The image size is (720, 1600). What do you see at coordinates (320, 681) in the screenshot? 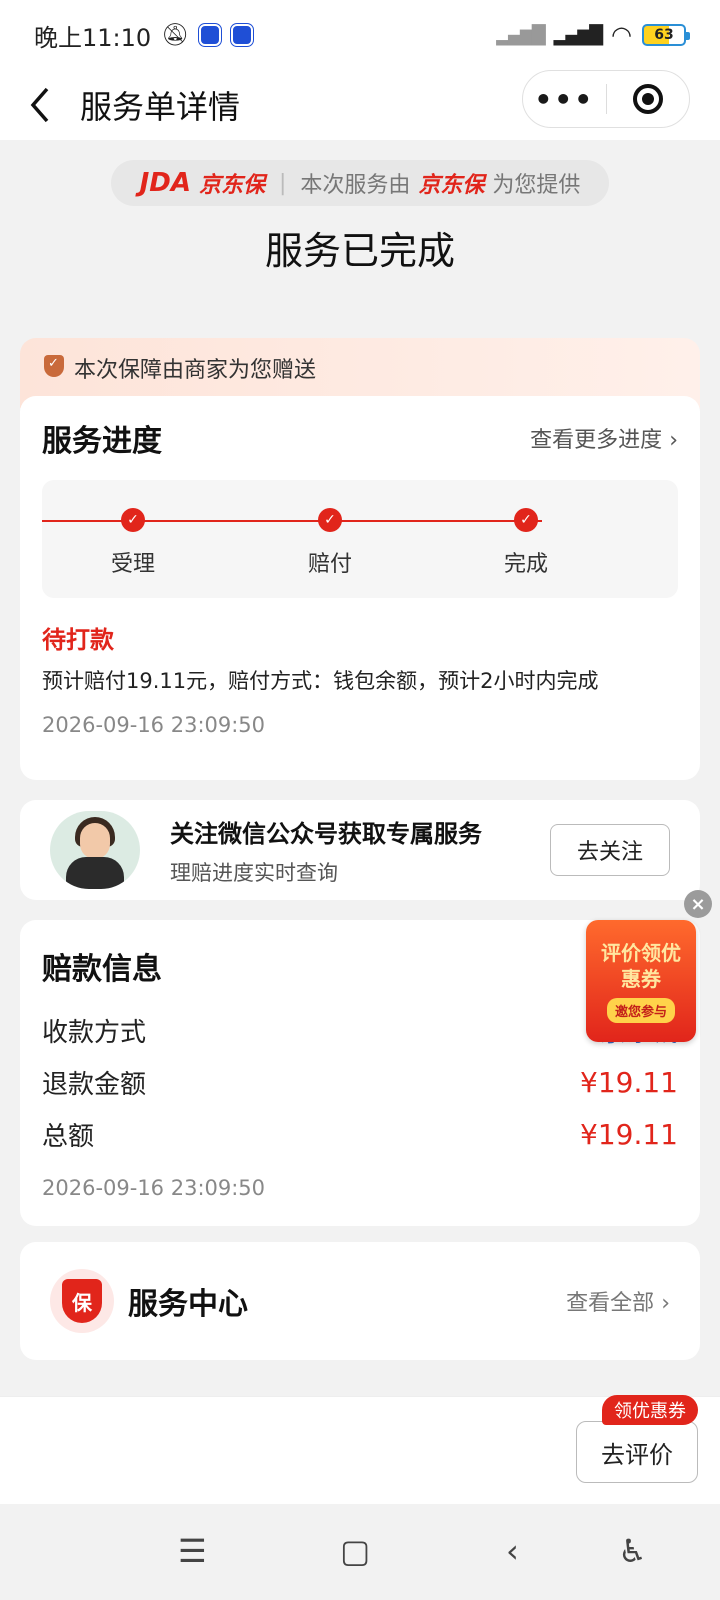
I see `payment-description: 预计赔付19.11元，赔付方式：钱包余额，预计2小时内完成` at bounding box center [320, 681].